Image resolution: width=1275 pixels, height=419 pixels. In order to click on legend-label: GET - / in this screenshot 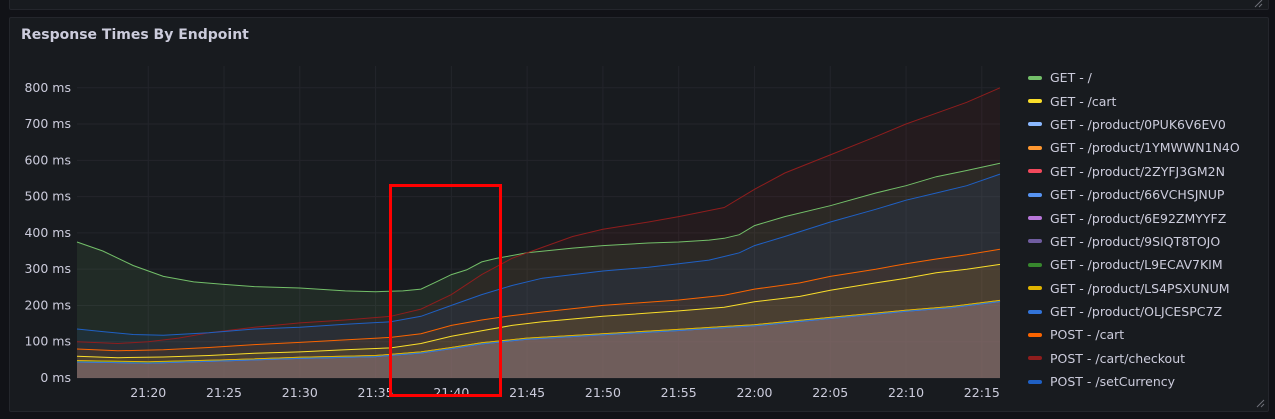, I will do `click(1071, 78)`.